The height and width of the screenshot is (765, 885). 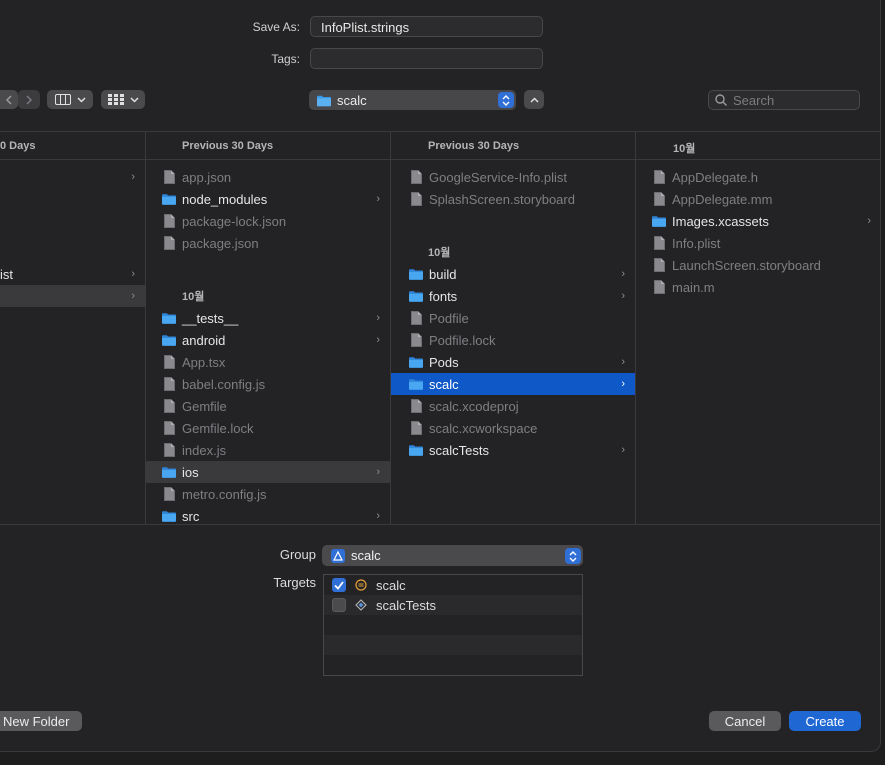 I want to click on save-as-field: InfoPlist.strings, so click(x=426, y=26).